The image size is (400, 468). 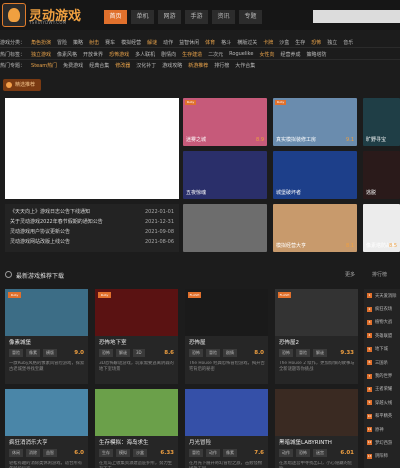 What do you see at coordinates (382, 375) in the screenshot?
I see `ranking-item: 7 我的世界` at bounding box center [382, 375].